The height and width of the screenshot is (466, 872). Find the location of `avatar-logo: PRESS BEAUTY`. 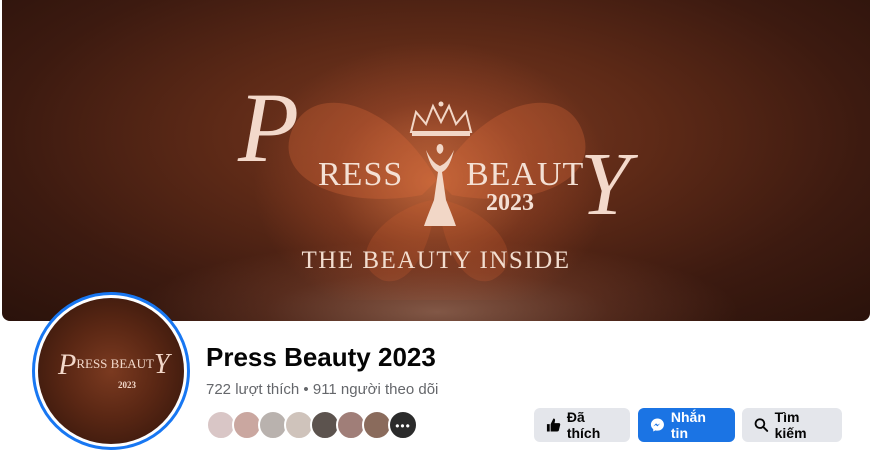

avatar-logo: PRESS BEAUTY is located at coordinates (114, 365).